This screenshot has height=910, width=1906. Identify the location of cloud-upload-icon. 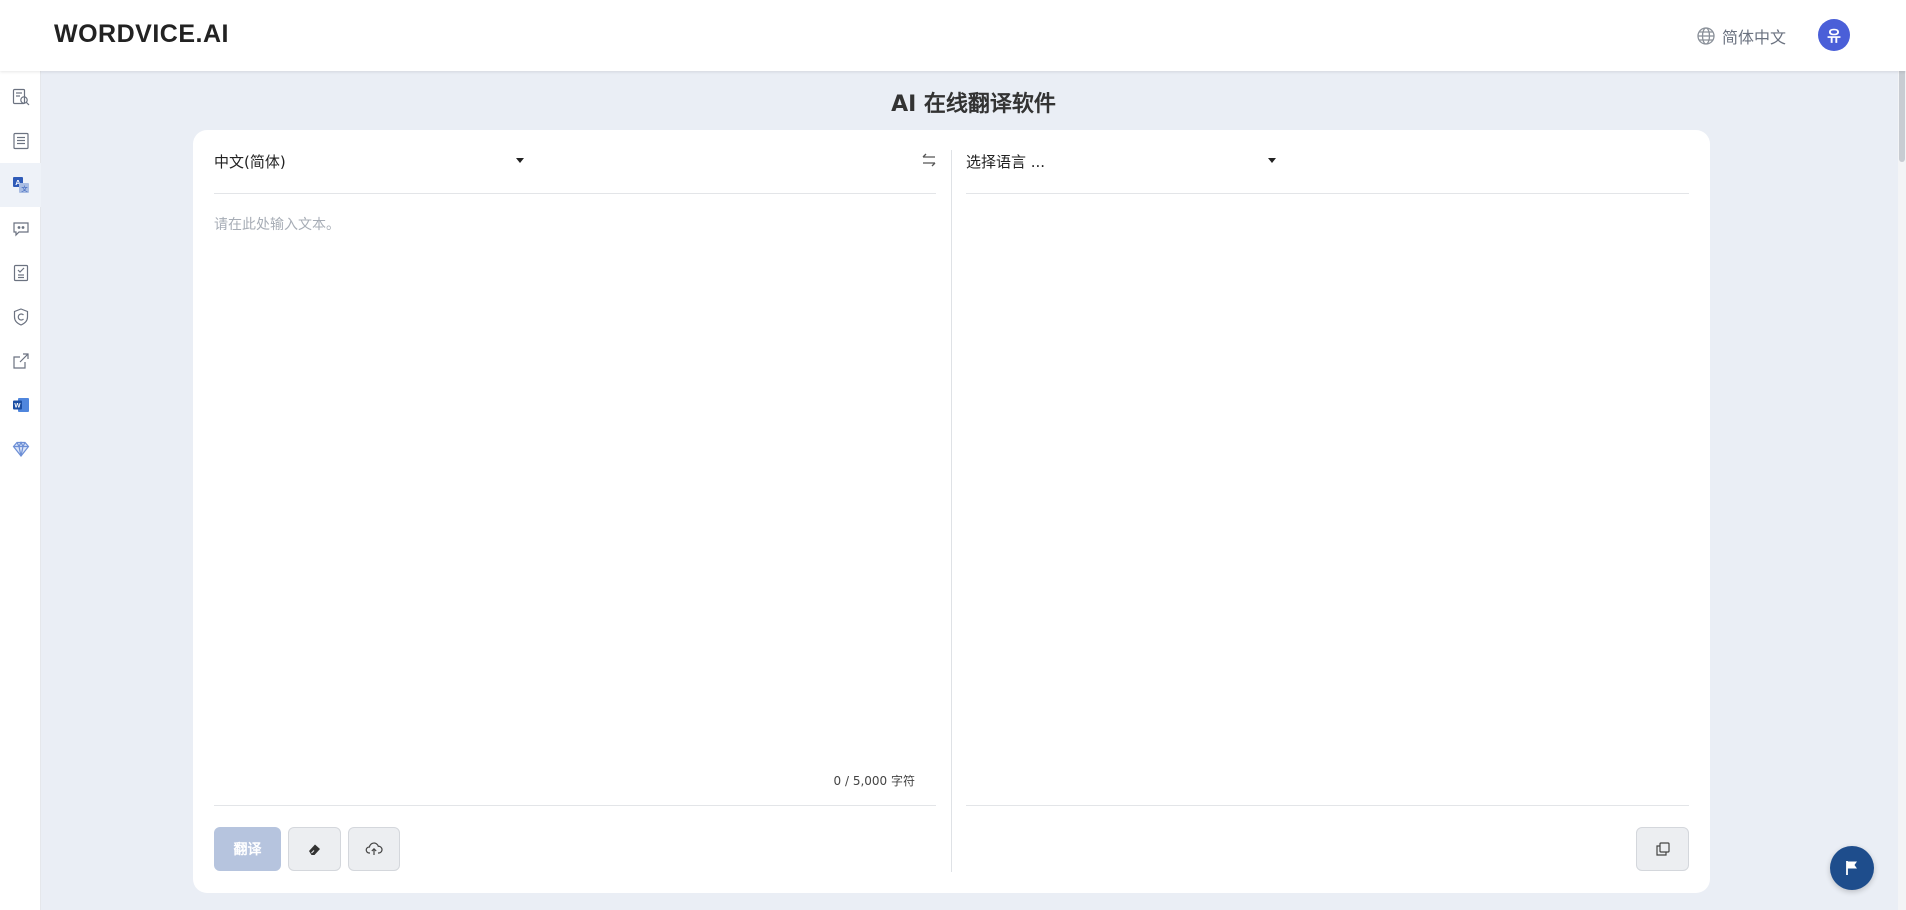
(374, 848).